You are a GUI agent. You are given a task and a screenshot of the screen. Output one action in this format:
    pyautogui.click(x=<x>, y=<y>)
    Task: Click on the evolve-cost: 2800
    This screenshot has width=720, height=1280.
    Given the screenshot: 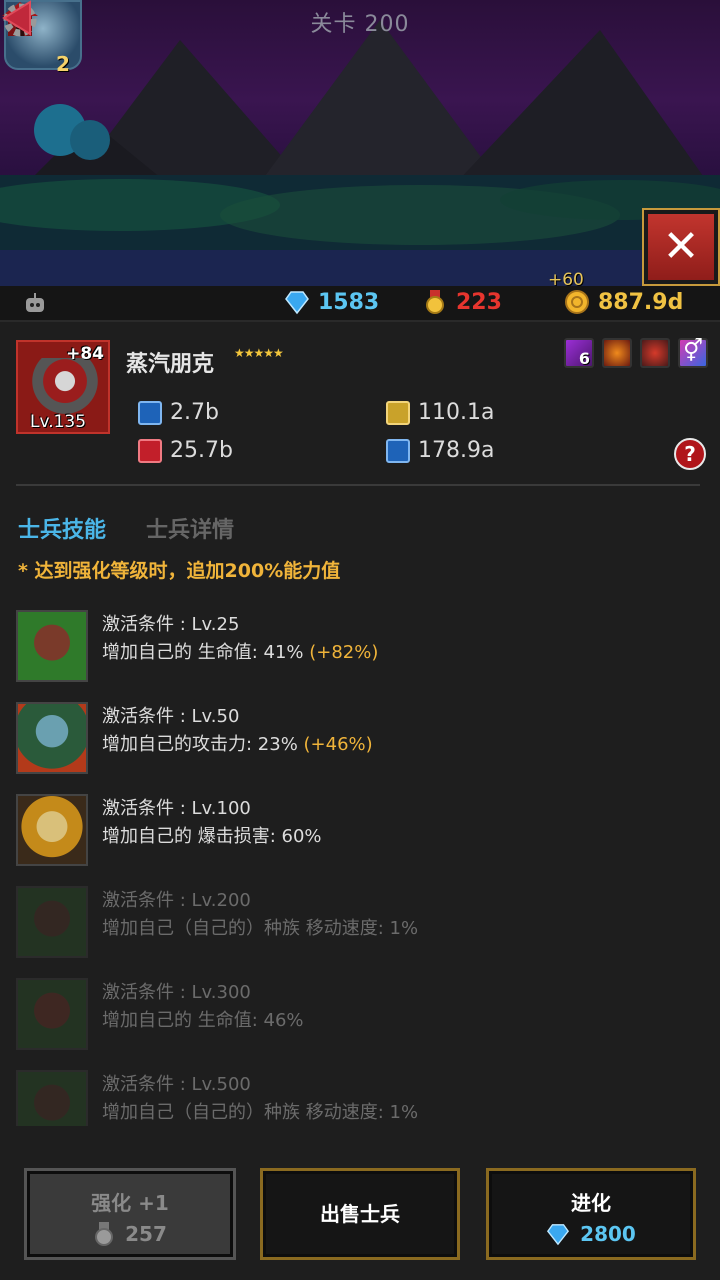 What is the action you would take?
    pyautogui.click(x=591, y=1234)
    